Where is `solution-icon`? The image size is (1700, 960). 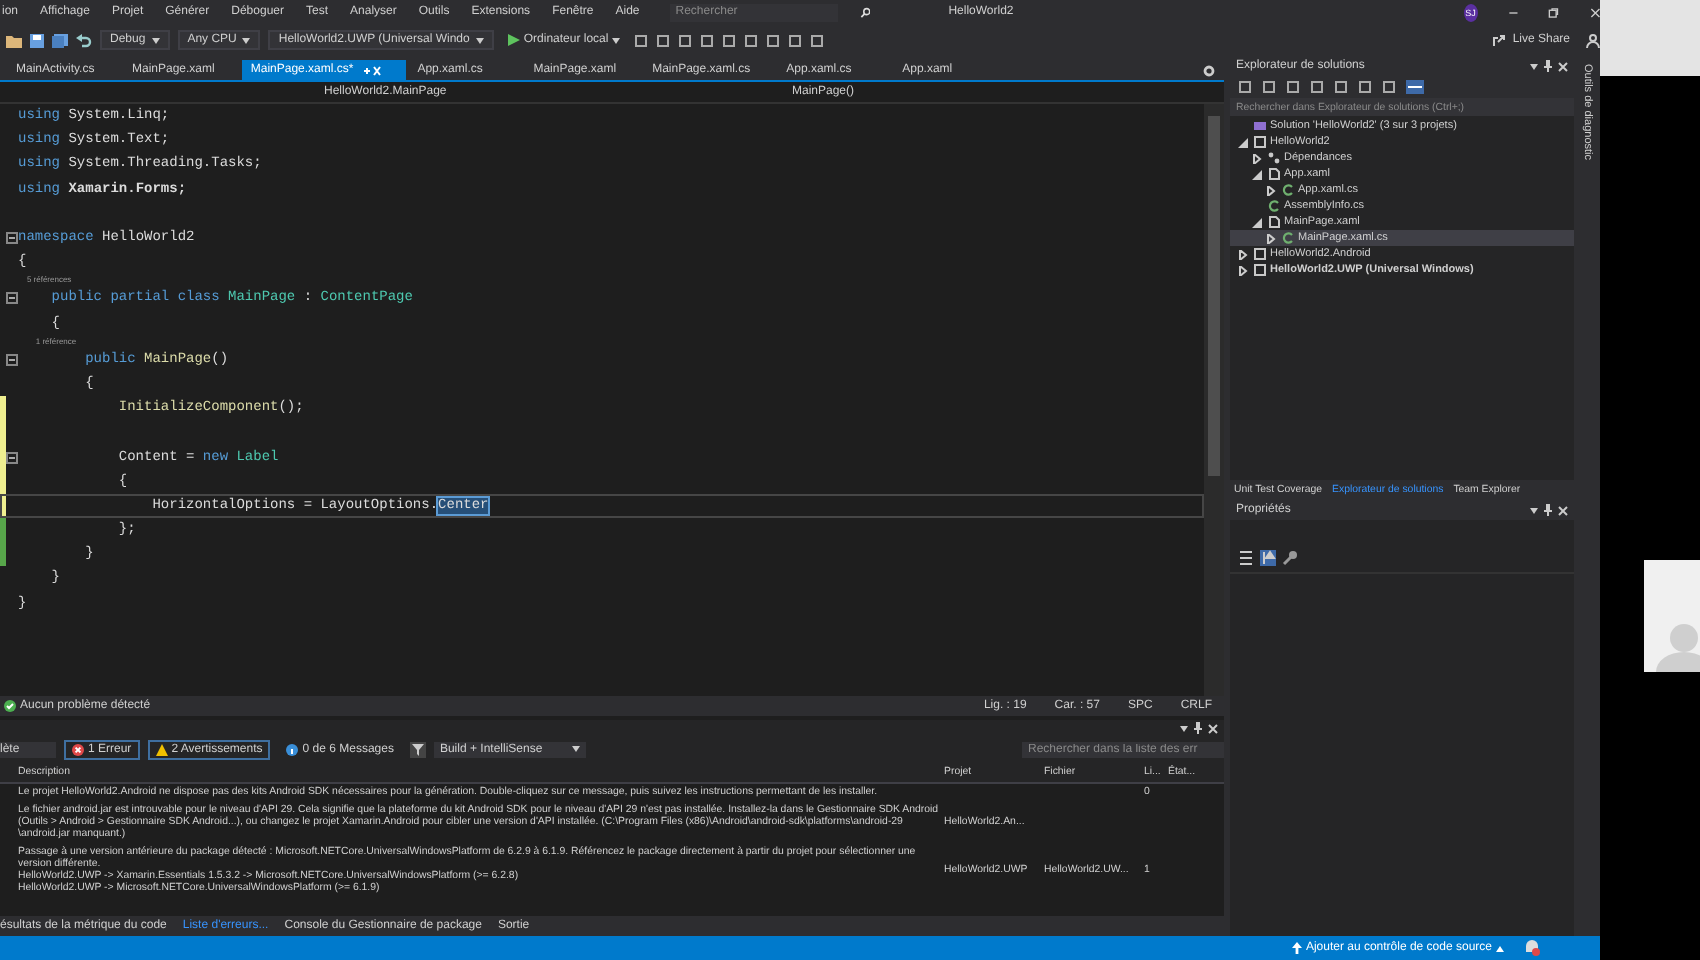 solution-icon is located at coordinates (1260, 126).